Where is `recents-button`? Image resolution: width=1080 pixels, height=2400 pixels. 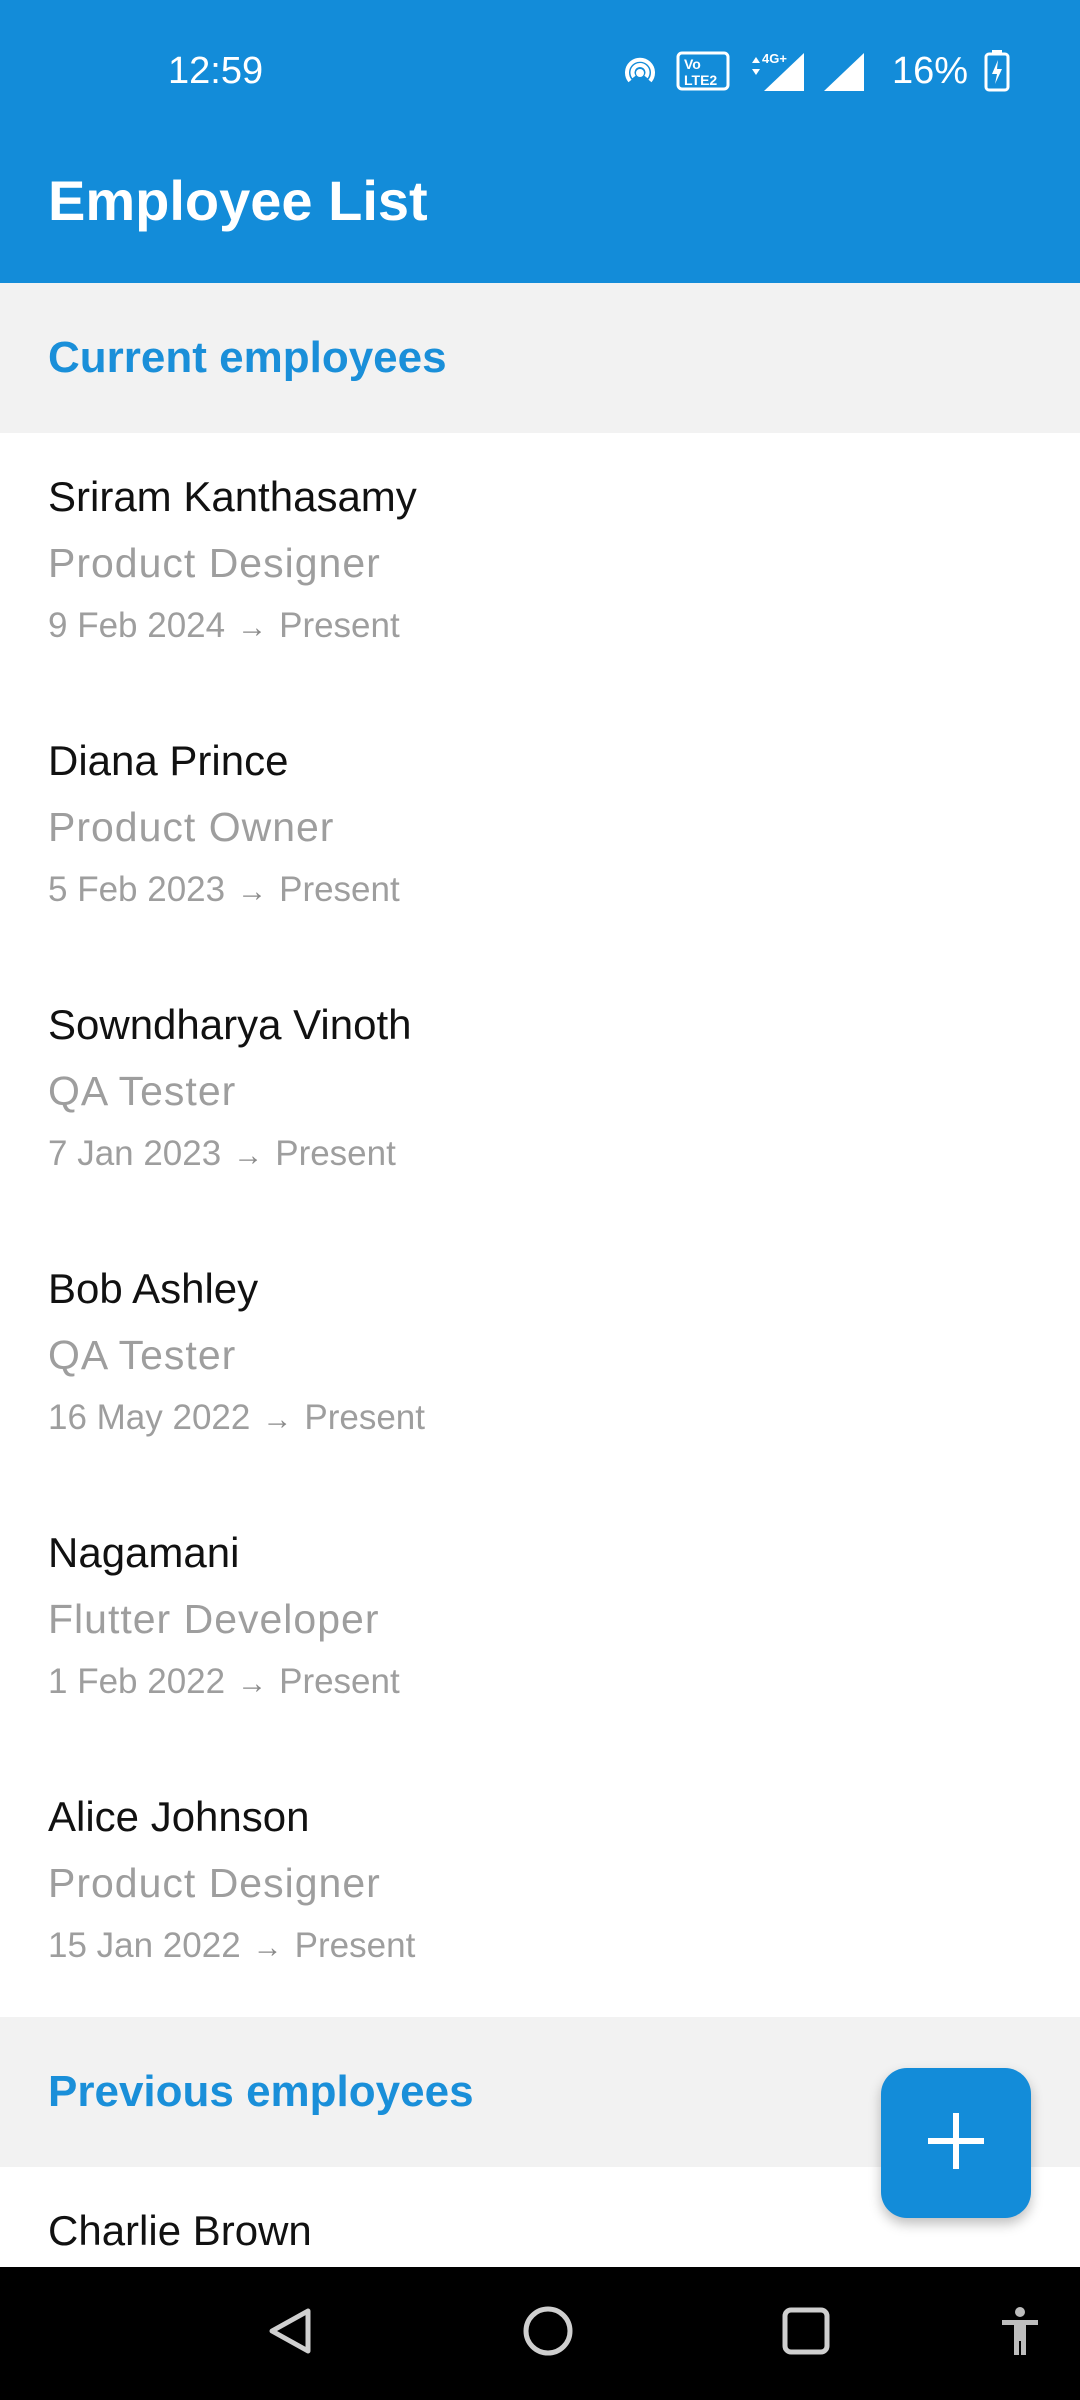
recents-button is located at coordinates (806, 2333).